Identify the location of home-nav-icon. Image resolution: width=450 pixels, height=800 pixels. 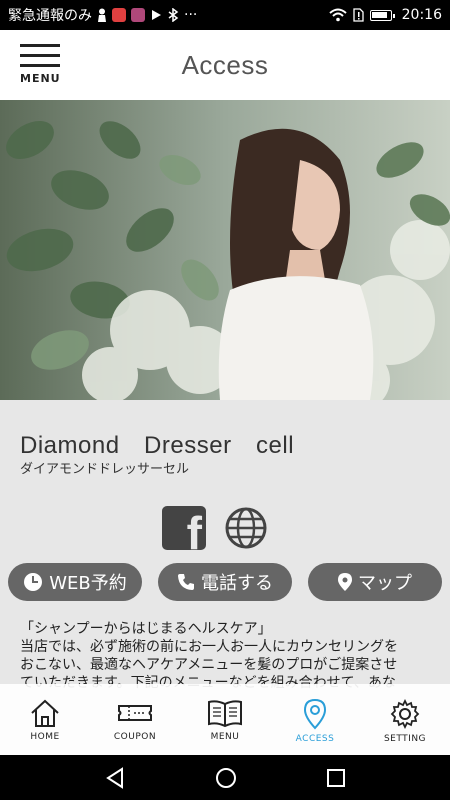
(226, 778).